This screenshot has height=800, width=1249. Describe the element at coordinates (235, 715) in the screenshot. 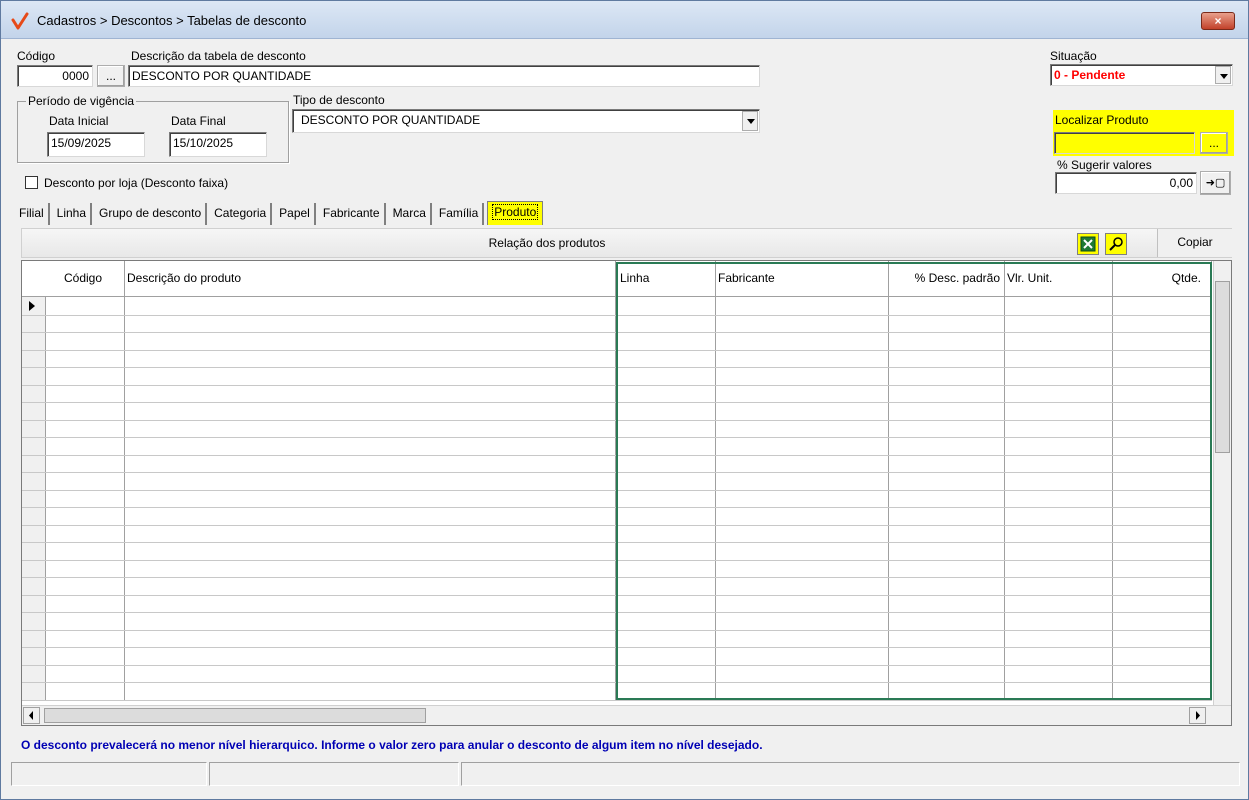

I see `horizontal-scroll-thumb` at that location.